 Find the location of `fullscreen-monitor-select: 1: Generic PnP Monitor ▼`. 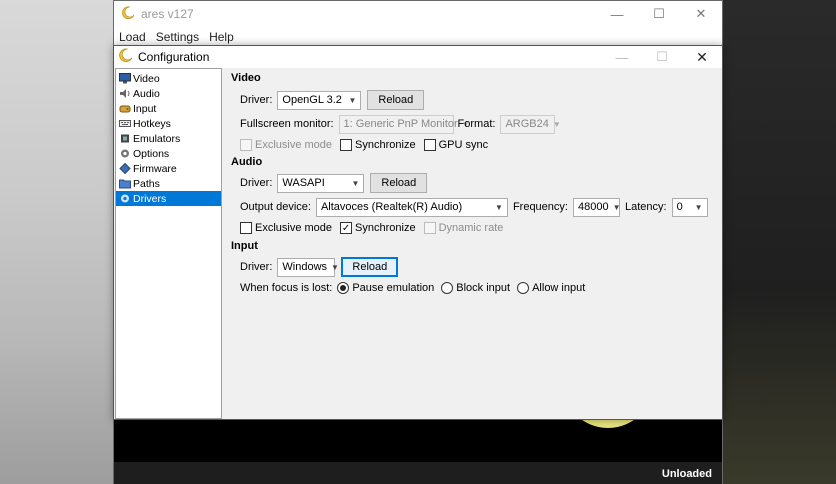

fullscreen-monitor-select: 1: Generic PnP Monitor ▼ is located at coordinates (404, 124).